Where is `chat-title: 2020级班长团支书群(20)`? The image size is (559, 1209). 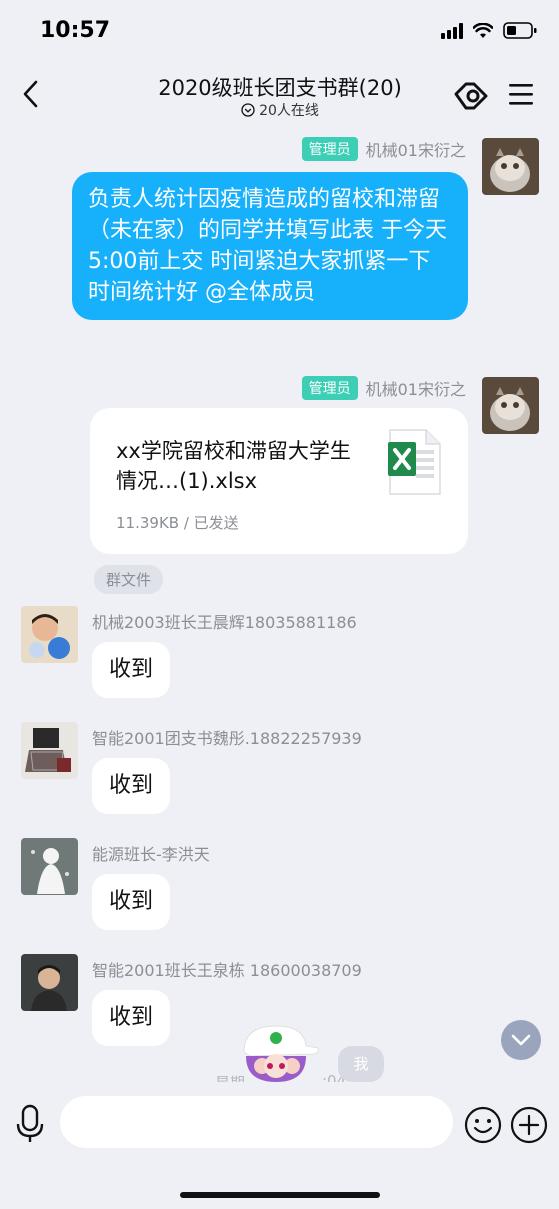
chat-title: 2020级班长团支书群(20) is located at coordinates (280, 87).